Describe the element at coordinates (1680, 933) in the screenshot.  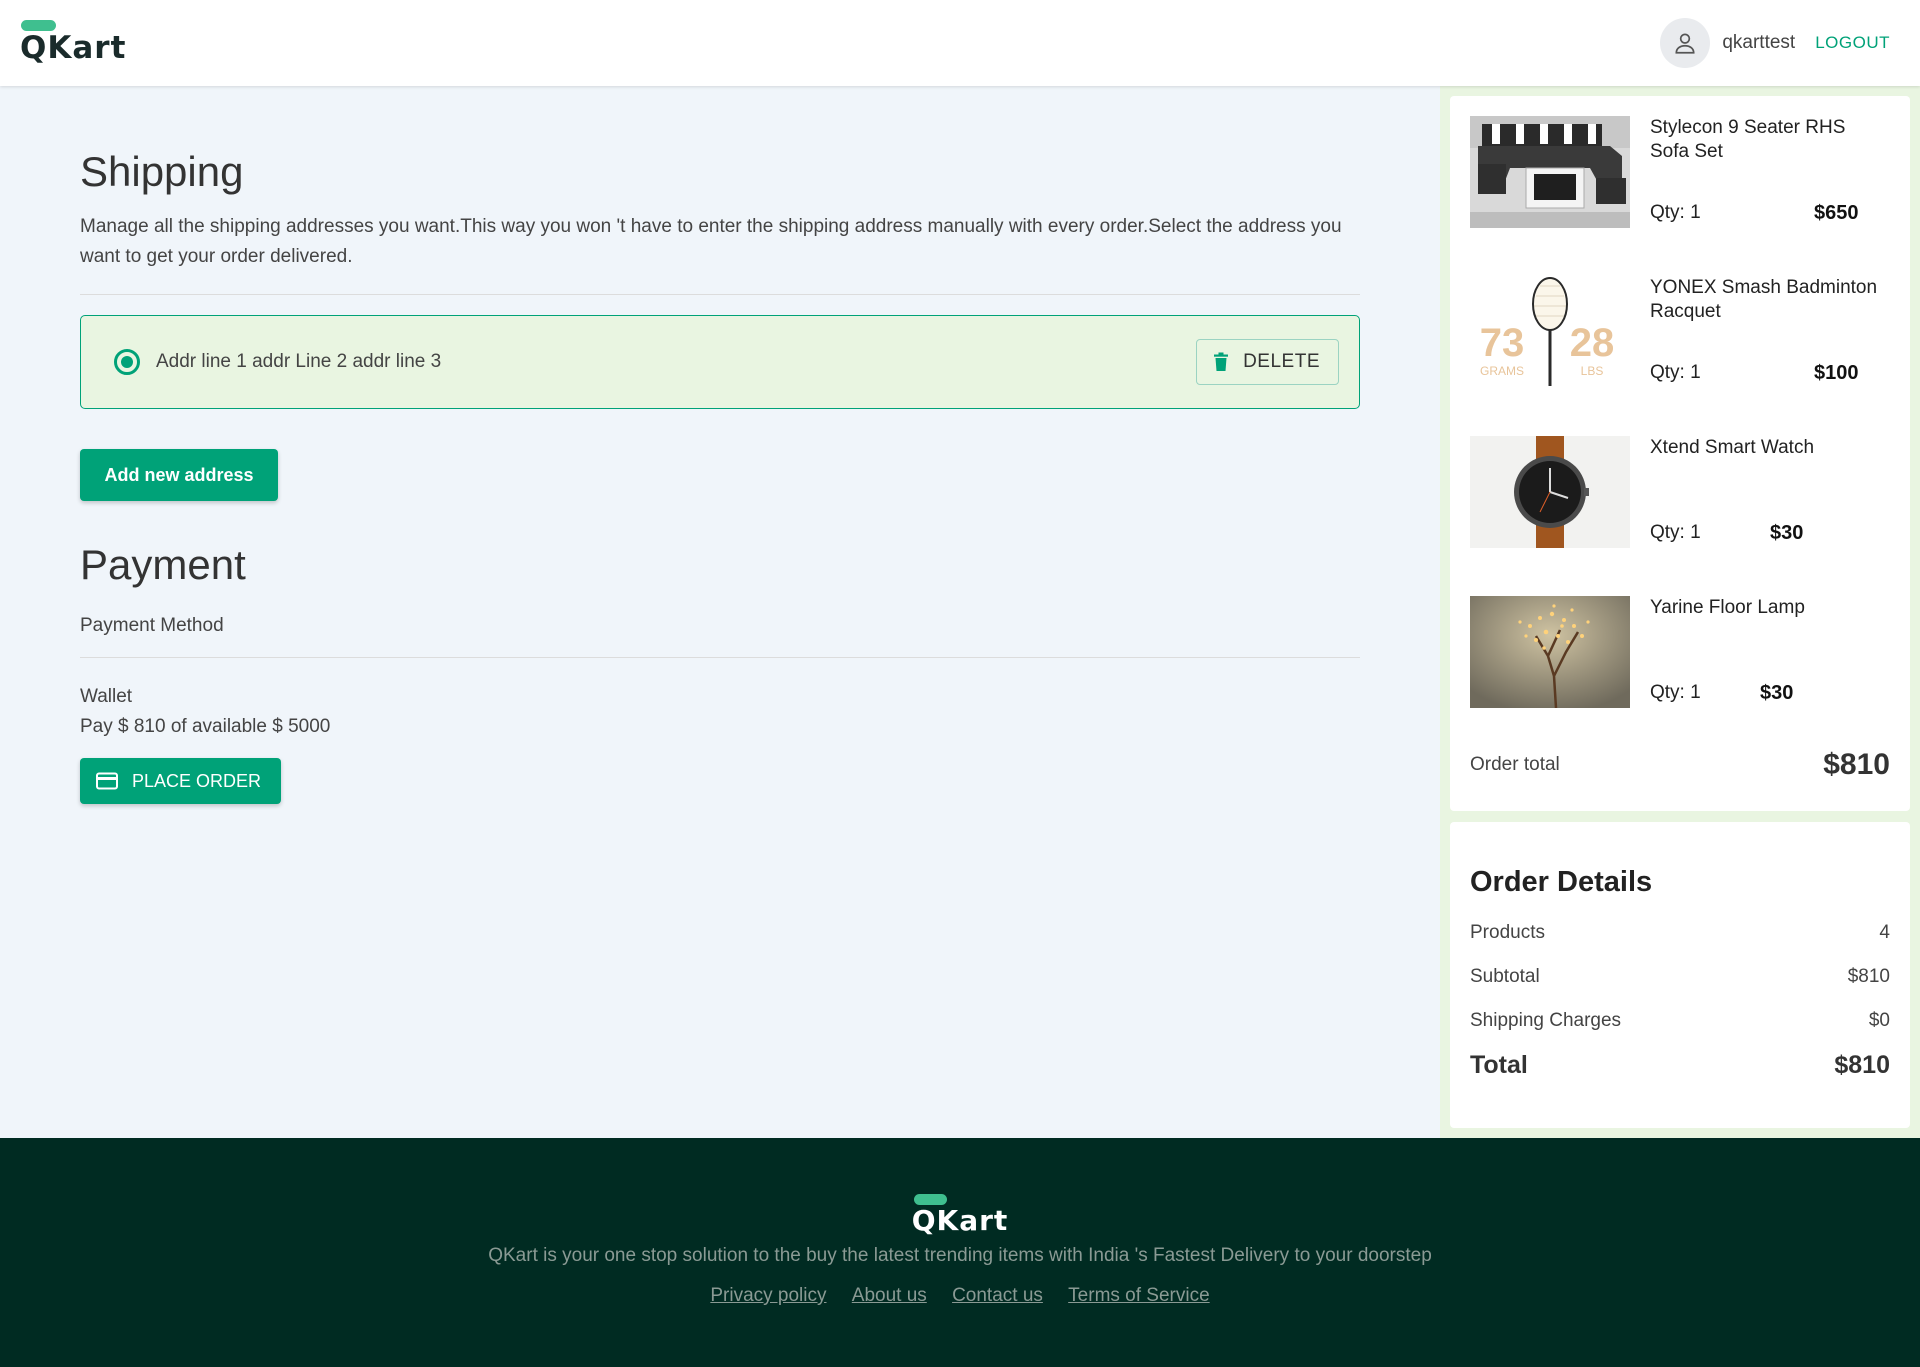
I see `detail-row-products: Products 4` at that location.